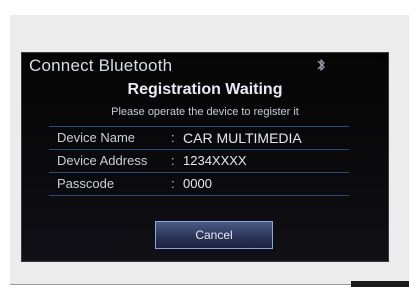  What do you see at coordinates (205, 112) in the screenshot?
I see `instruction-text: Please operate the device to register it` at bounding box center [205, 112].